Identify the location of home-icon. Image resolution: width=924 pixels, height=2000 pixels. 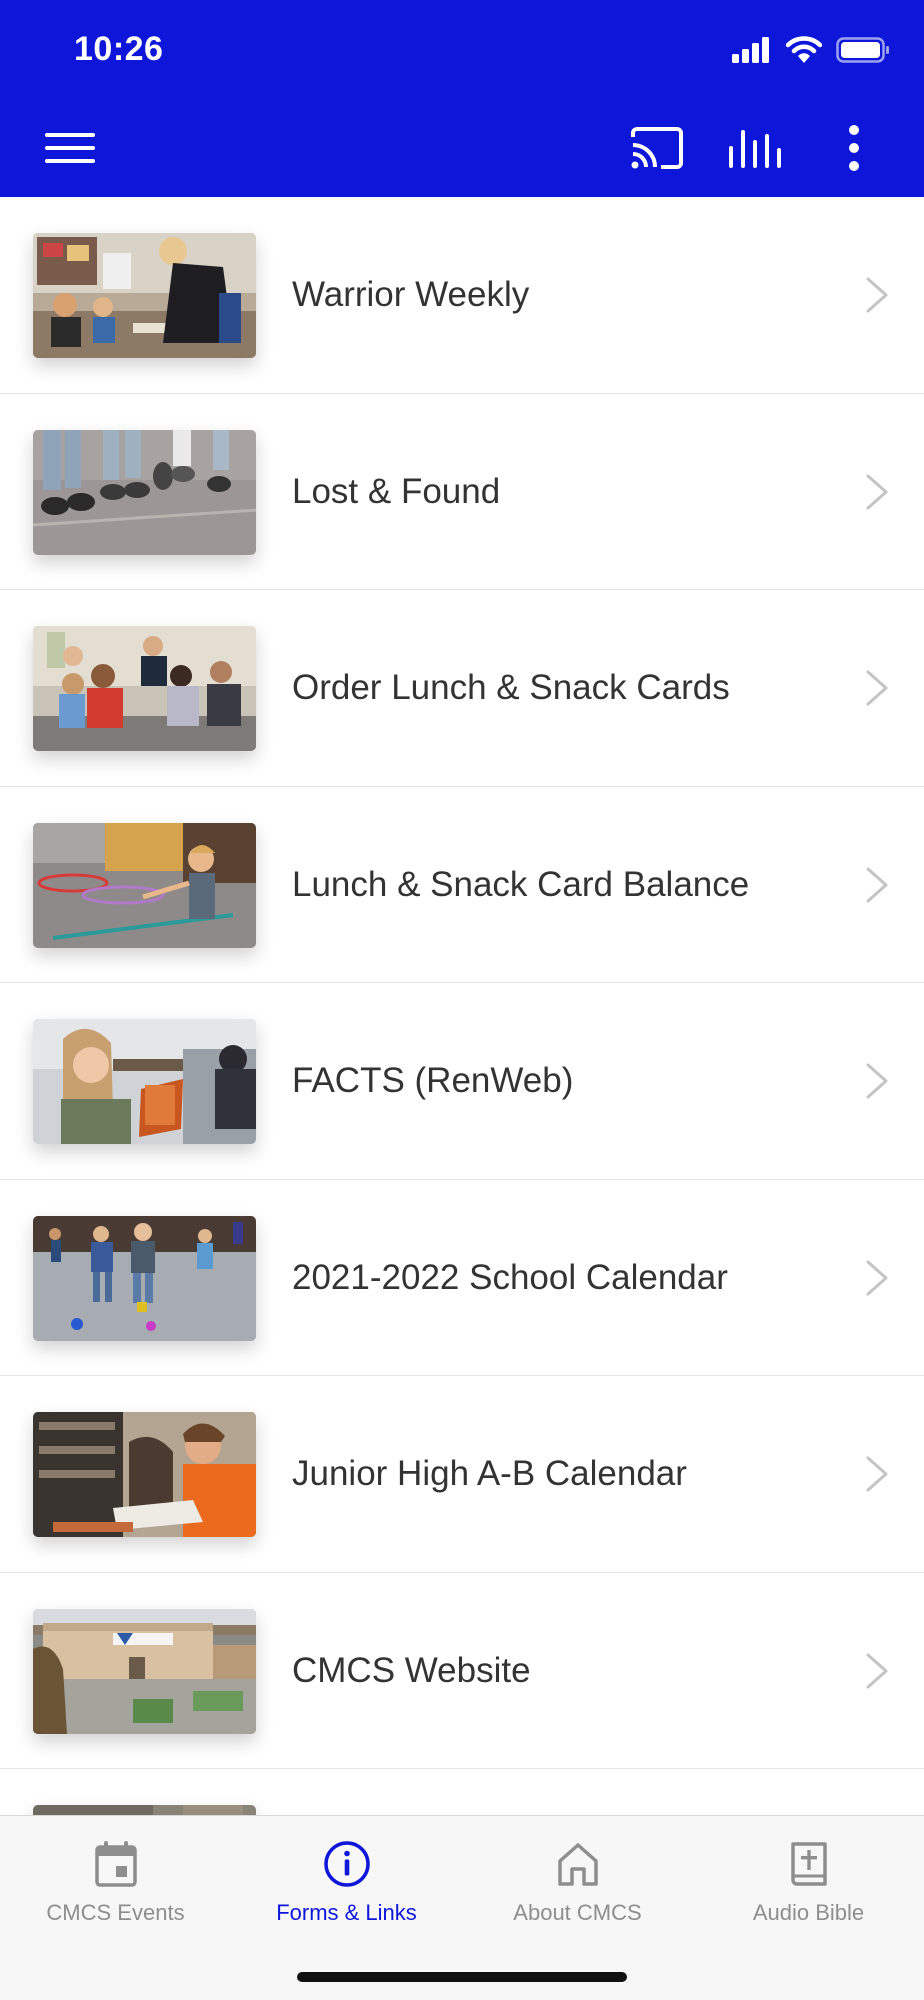
(577, 1864).